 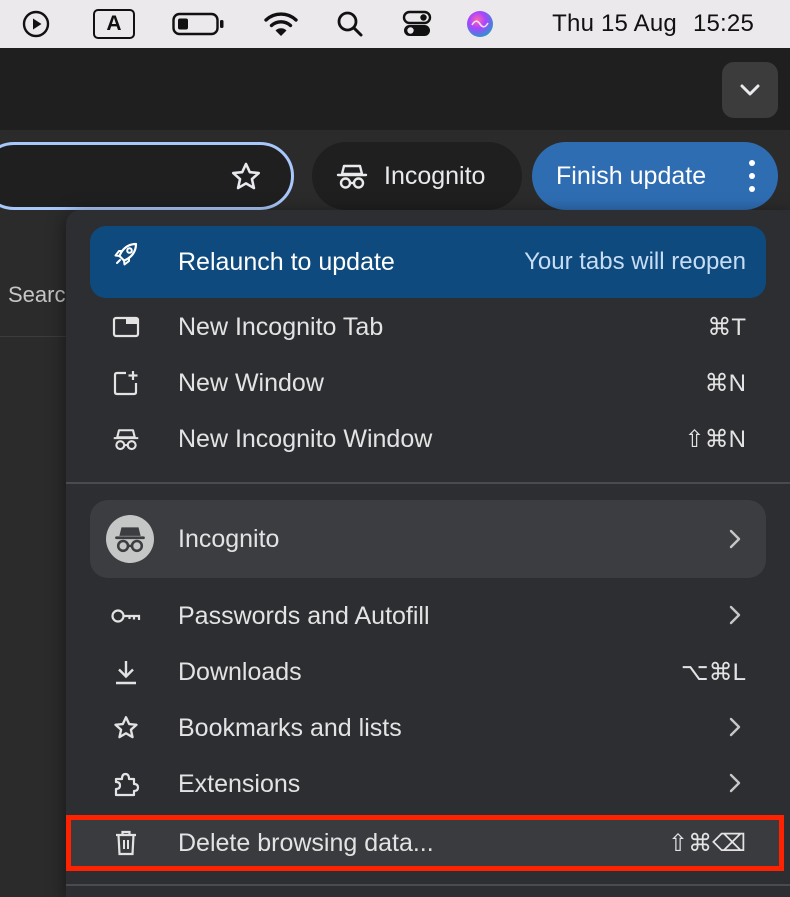 What do you see at coordinates (395, 24) in the screenshot?
I see `macos-menubar: A Thu 15 Aug 15:25` at bounding box center [395, 24].